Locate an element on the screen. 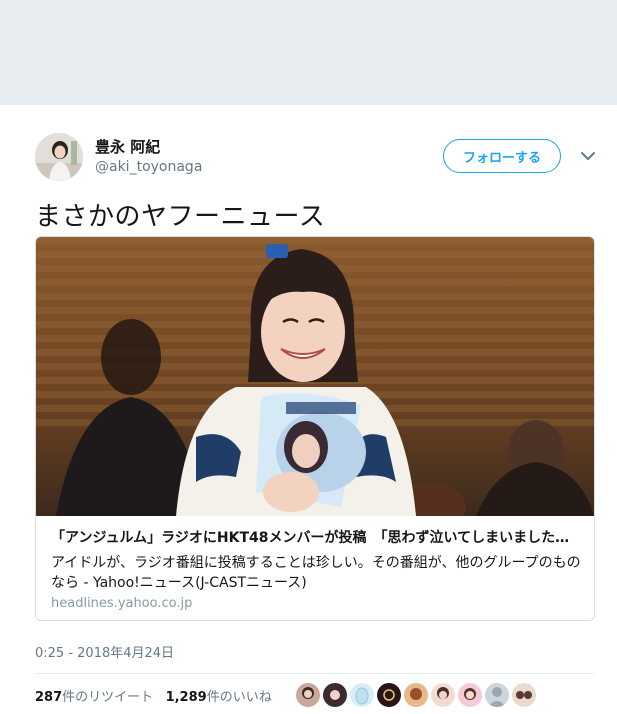  retweet-label: 件のリツイート is located at coordinates (108, 697).